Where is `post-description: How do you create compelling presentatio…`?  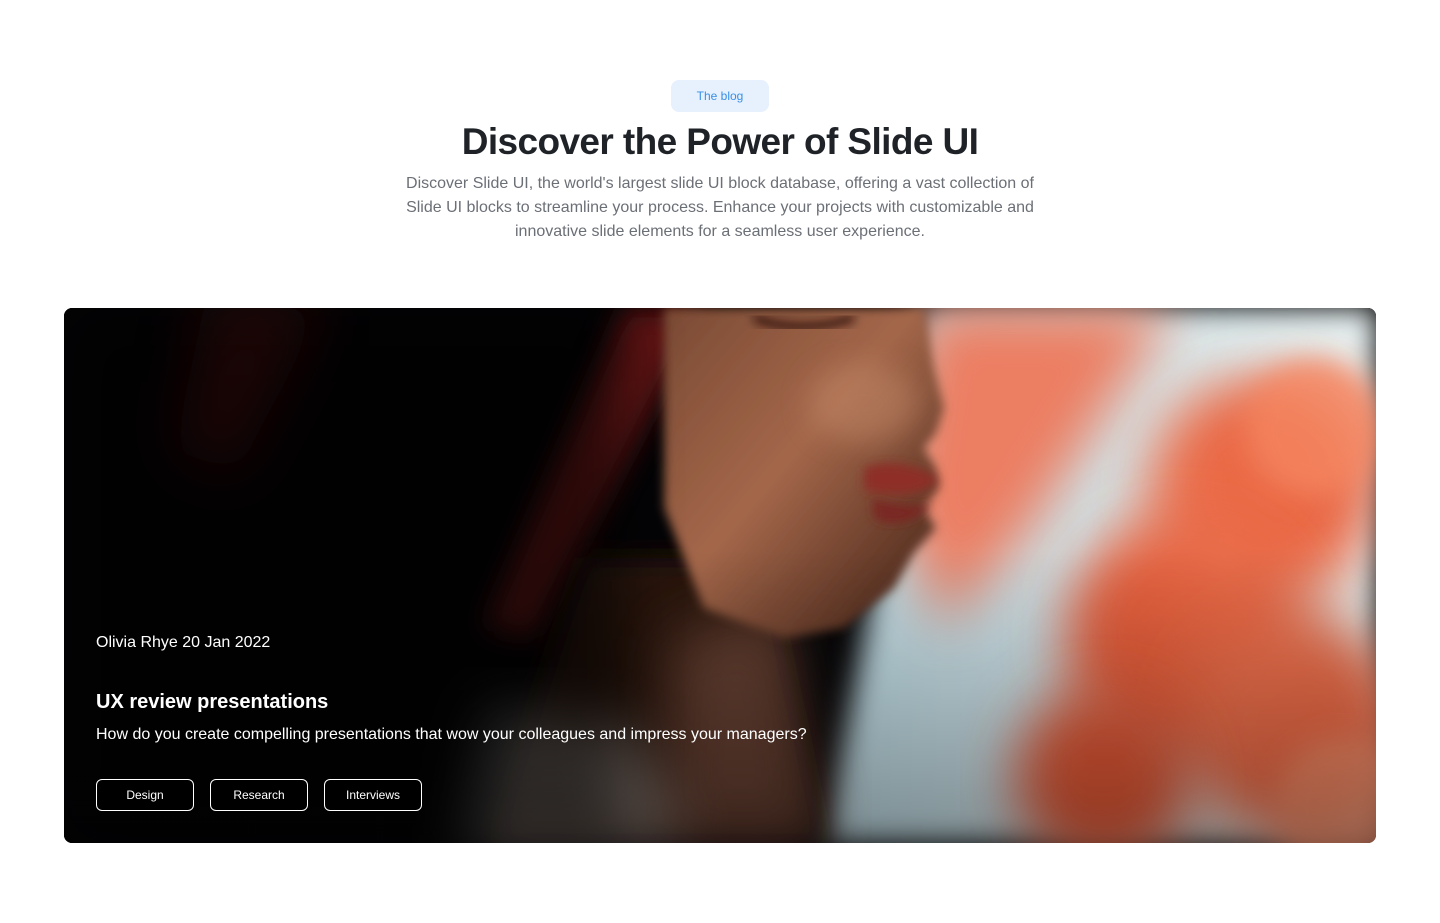 post-description: How do you create compelling presentatio… is located at coordinates (451, 734).